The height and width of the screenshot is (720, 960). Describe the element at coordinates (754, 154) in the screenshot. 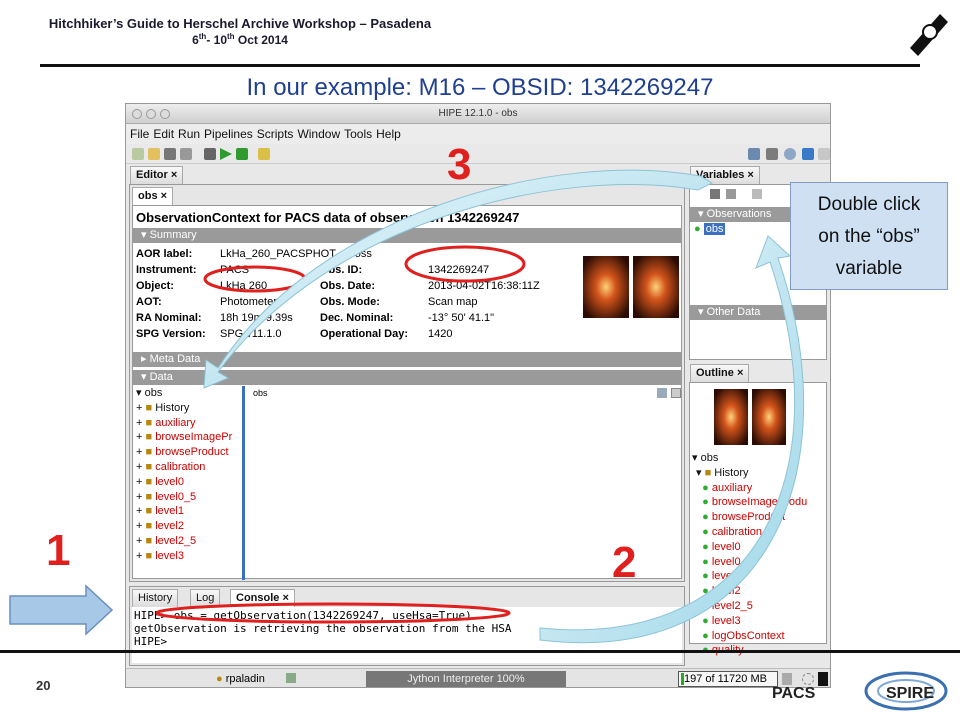

I see `perspective-home-icon` at that location.